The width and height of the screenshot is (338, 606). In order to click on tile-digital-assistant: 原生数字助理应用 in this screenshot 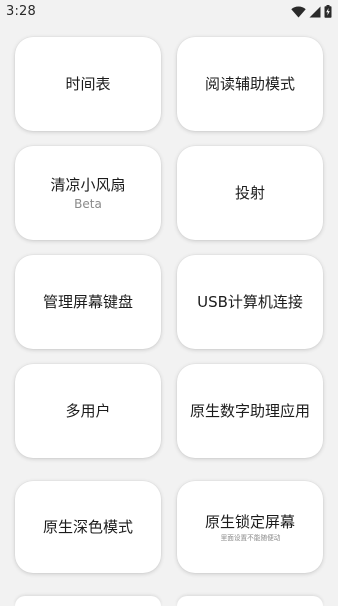, I will do `click(250, 411)`.